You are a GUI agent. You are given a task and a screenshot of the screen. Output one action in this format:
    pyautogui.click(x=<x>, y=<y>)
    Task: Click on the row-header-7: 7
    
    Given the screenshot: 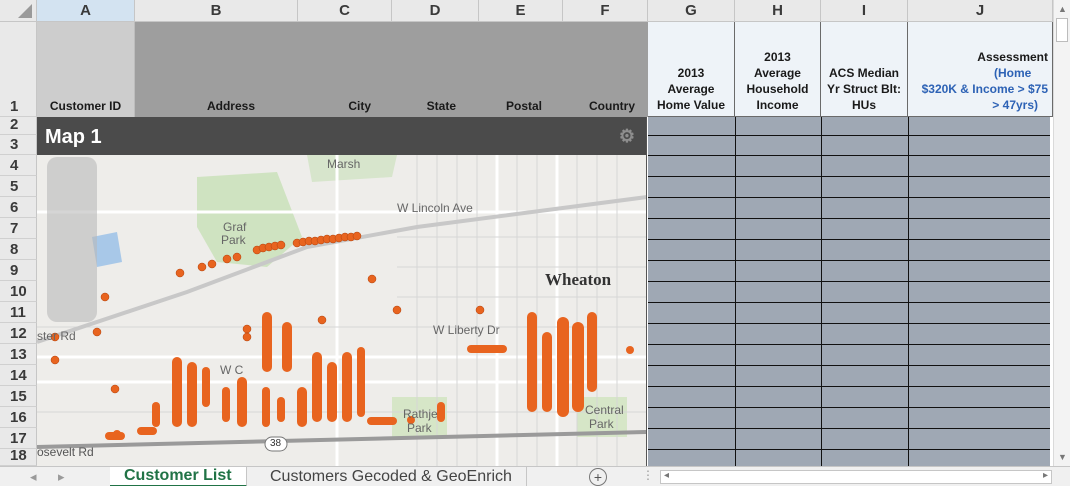 What is the action you would take?
    pyautogui.click(x=18, y=228)
    